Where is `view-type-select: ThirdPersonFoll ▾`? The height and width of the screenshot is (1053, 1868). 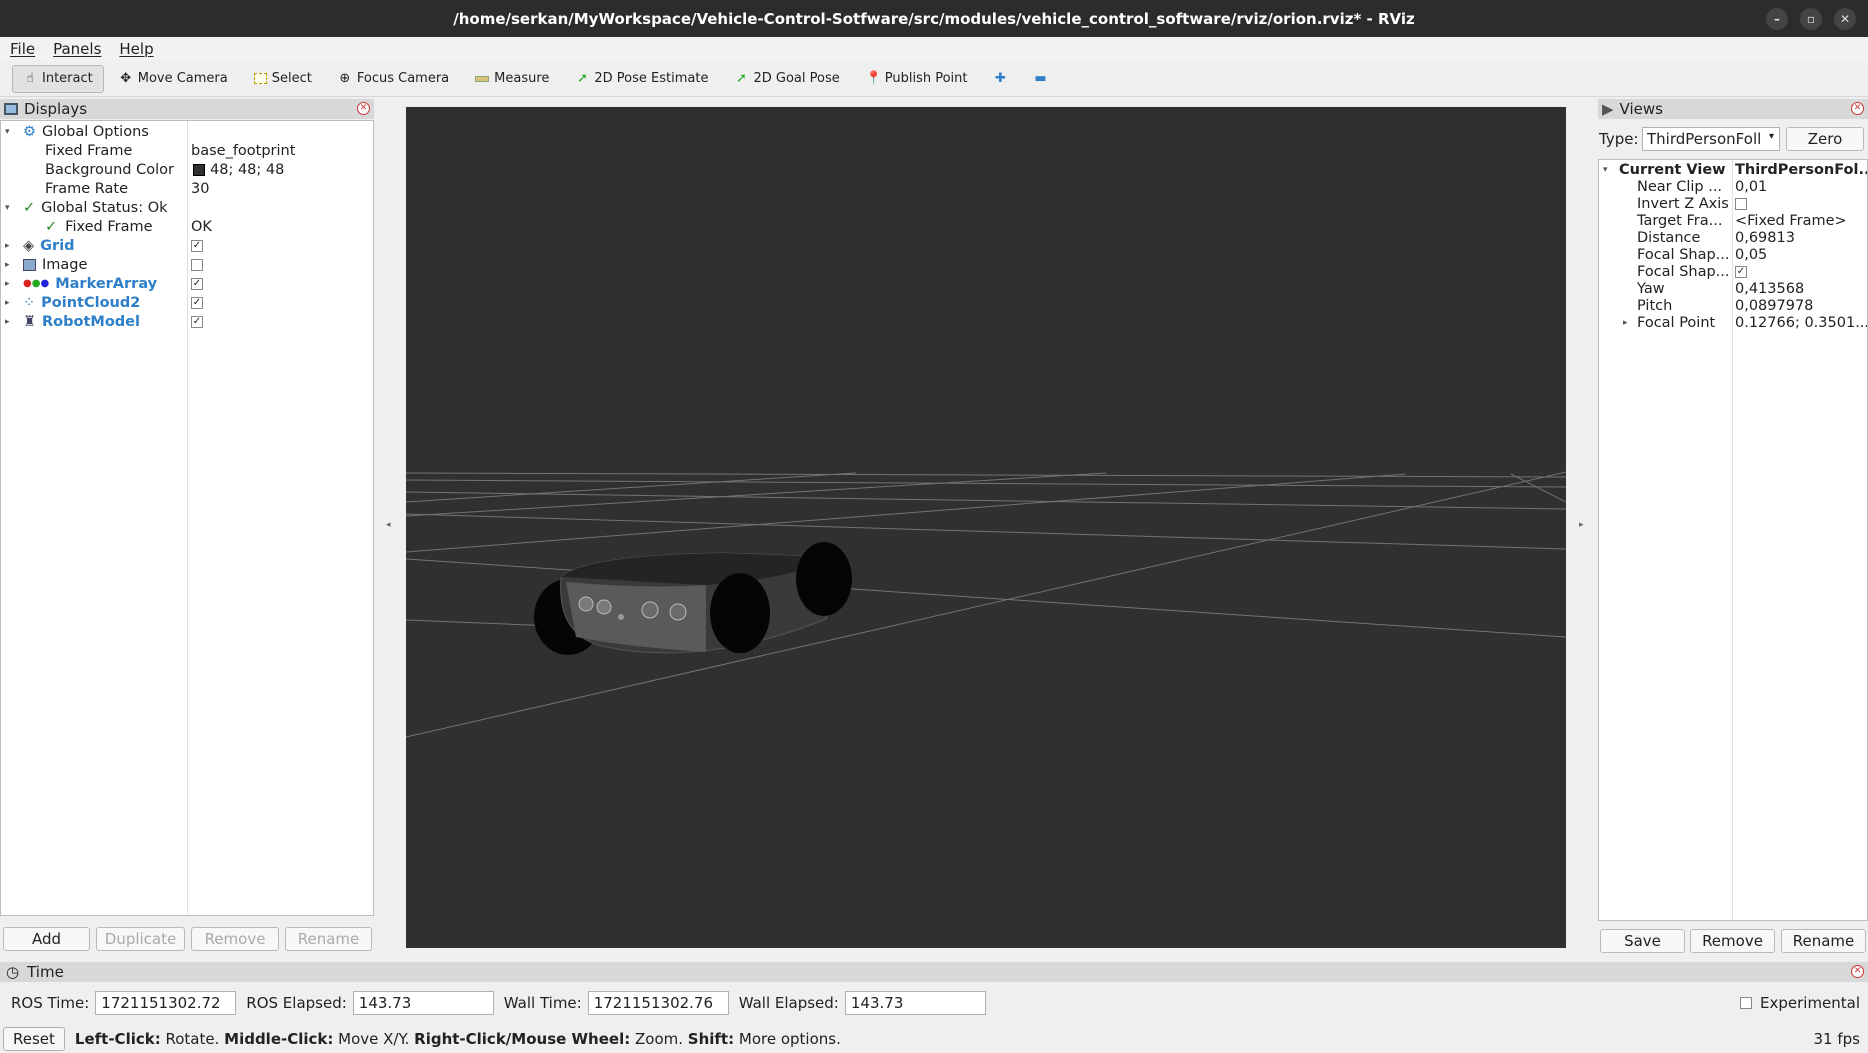 view-type-select: ThirdPersonFoll ▾ is located at coordinates (1711, 139).